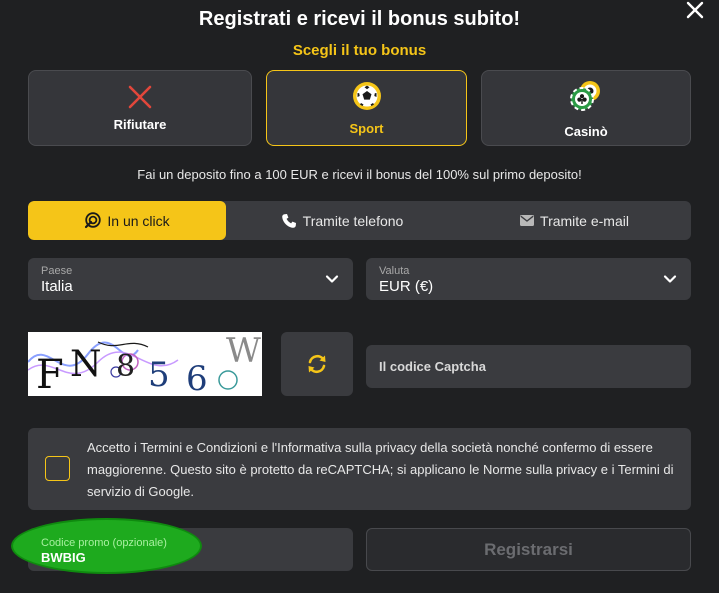  Describe the element at coordinates (138, 220) in the screenshot. I see `tab-label: In un click` at that location.